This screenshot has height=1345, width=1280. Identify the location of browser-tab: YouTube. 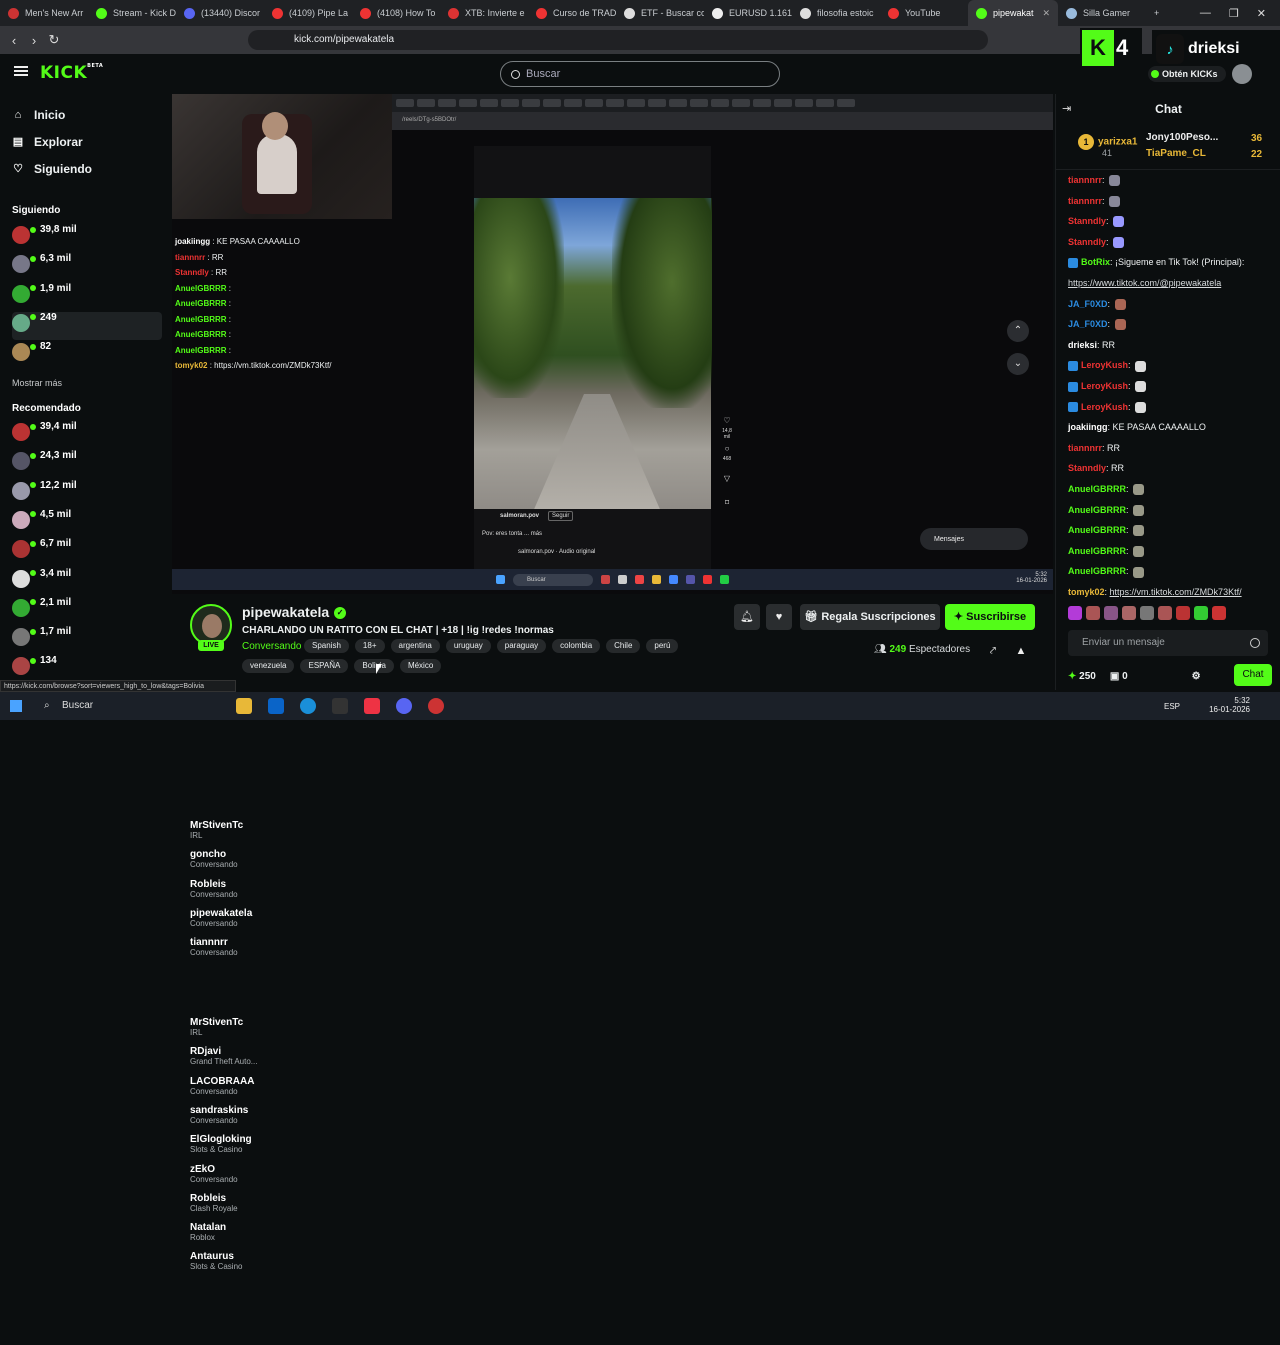
(924, 13).